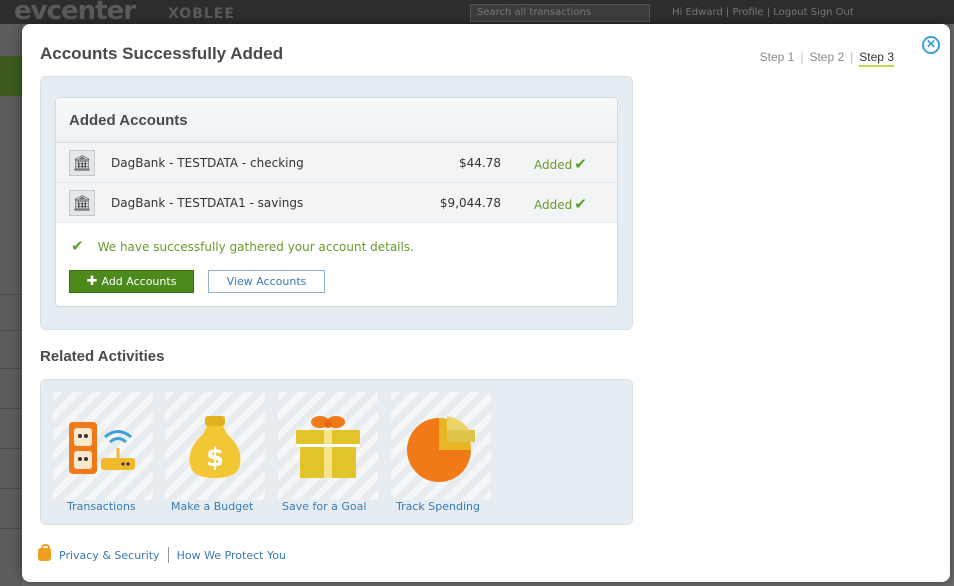  I want to click on view-accounts-button: View Accounts, so click(266, 281).